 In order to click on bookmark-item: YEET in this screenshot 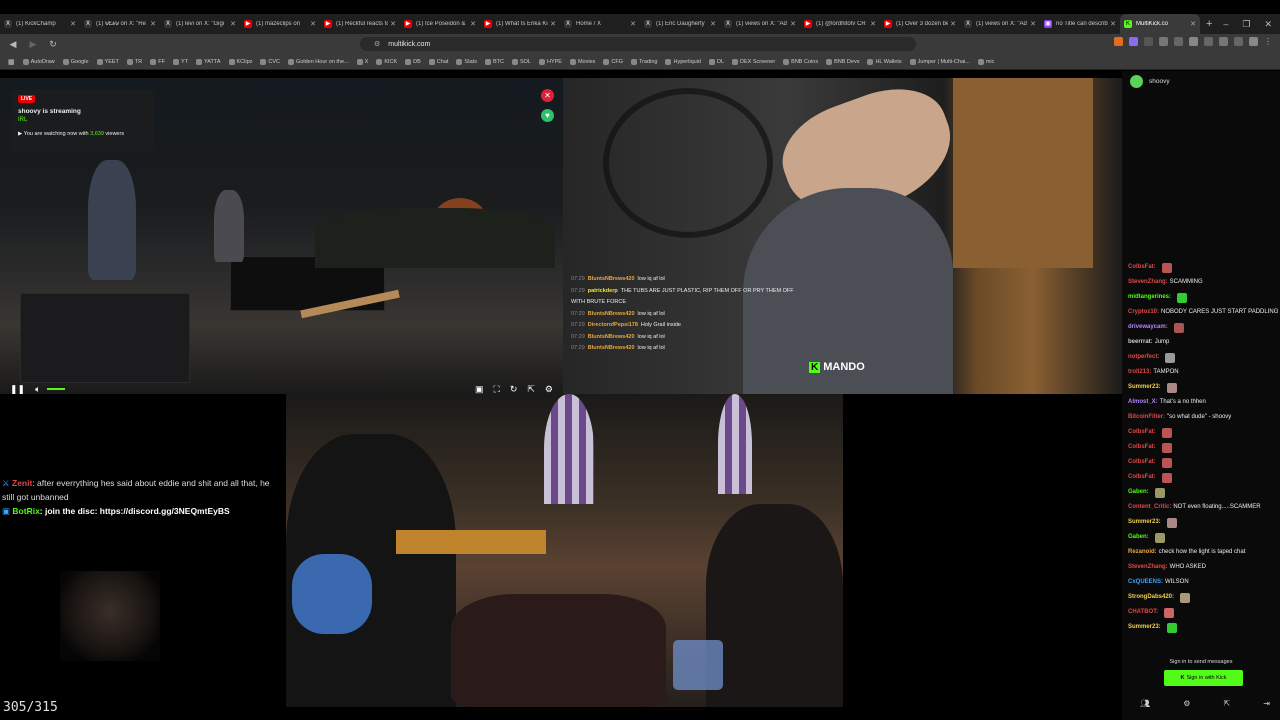, I will do `click(107, 61)`.